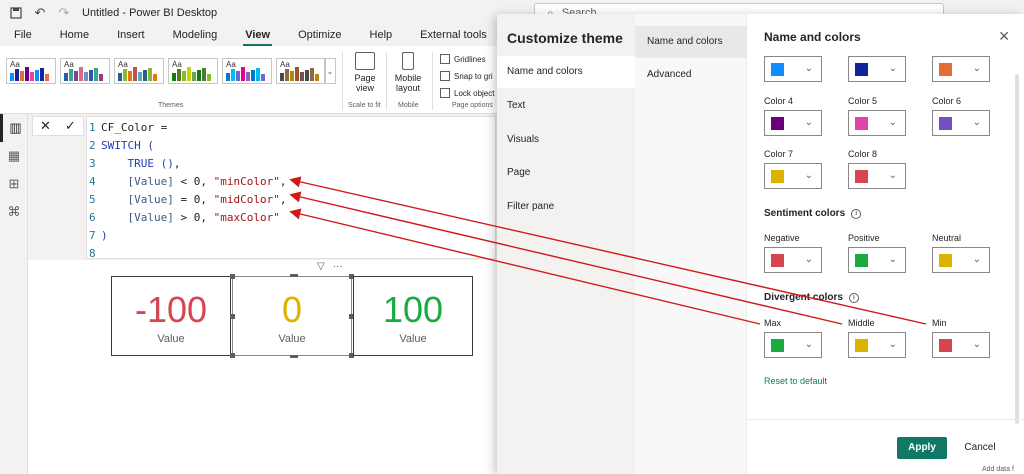 The height and width of the screenshot is (474, 1024). Describe the element at coordinates (863, 154) in the screenshot. I see `color-label: Color 8` at that location.